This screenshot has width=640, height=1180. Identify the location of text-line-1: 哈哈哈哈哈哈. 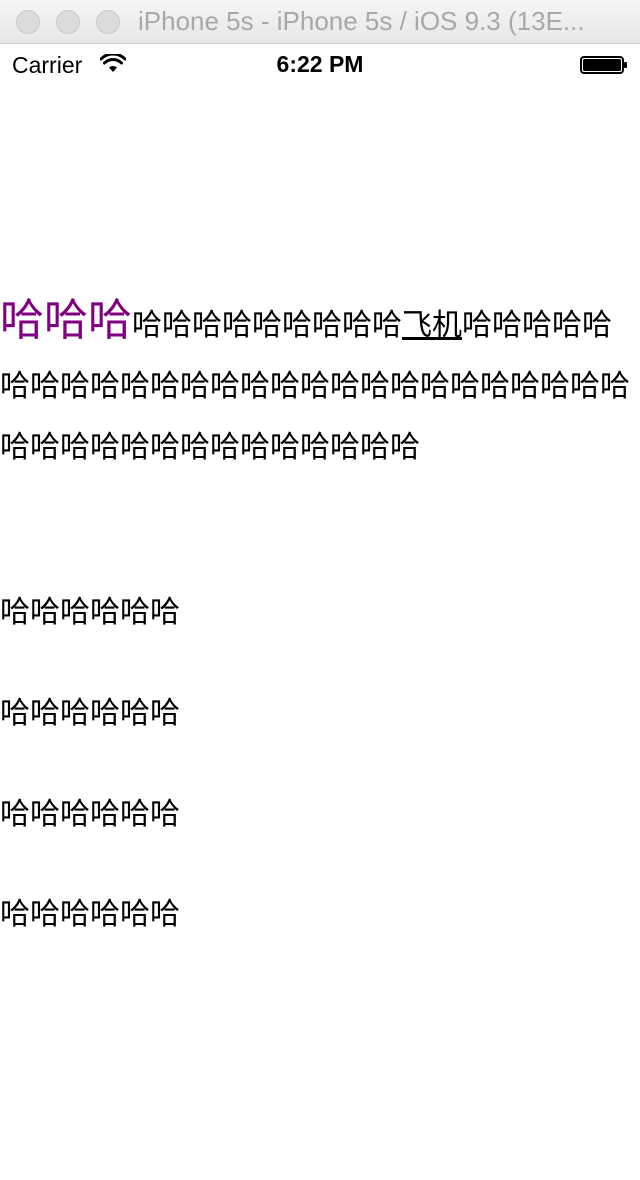
(90, 612).